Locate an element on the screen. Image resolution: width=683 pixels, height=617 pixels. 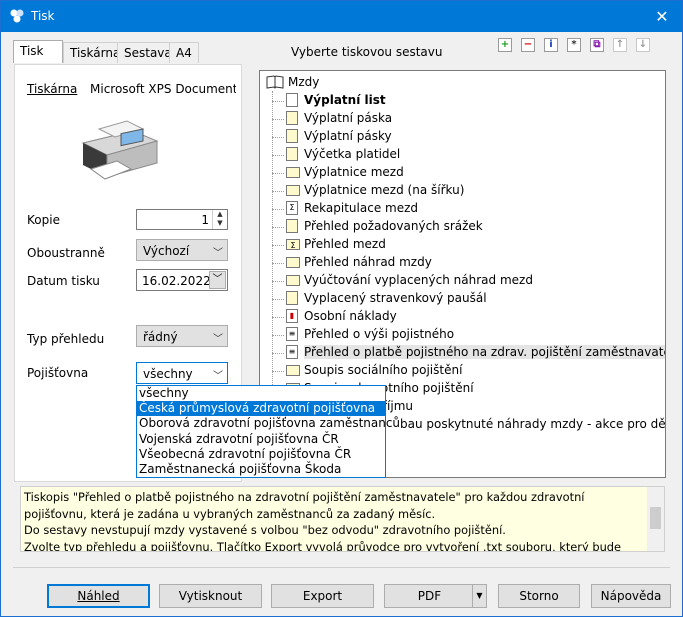
tab-a4: A4 is located at coordinates (184, 52).